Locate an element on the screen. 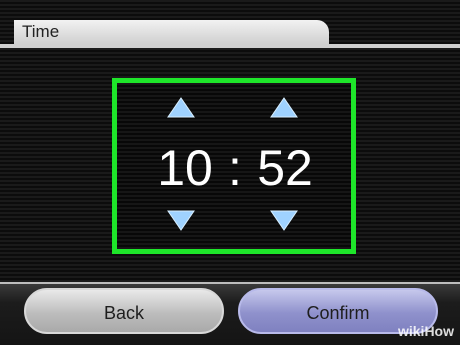  time-display: 10 : 52 is located at coordinates (234, 168).